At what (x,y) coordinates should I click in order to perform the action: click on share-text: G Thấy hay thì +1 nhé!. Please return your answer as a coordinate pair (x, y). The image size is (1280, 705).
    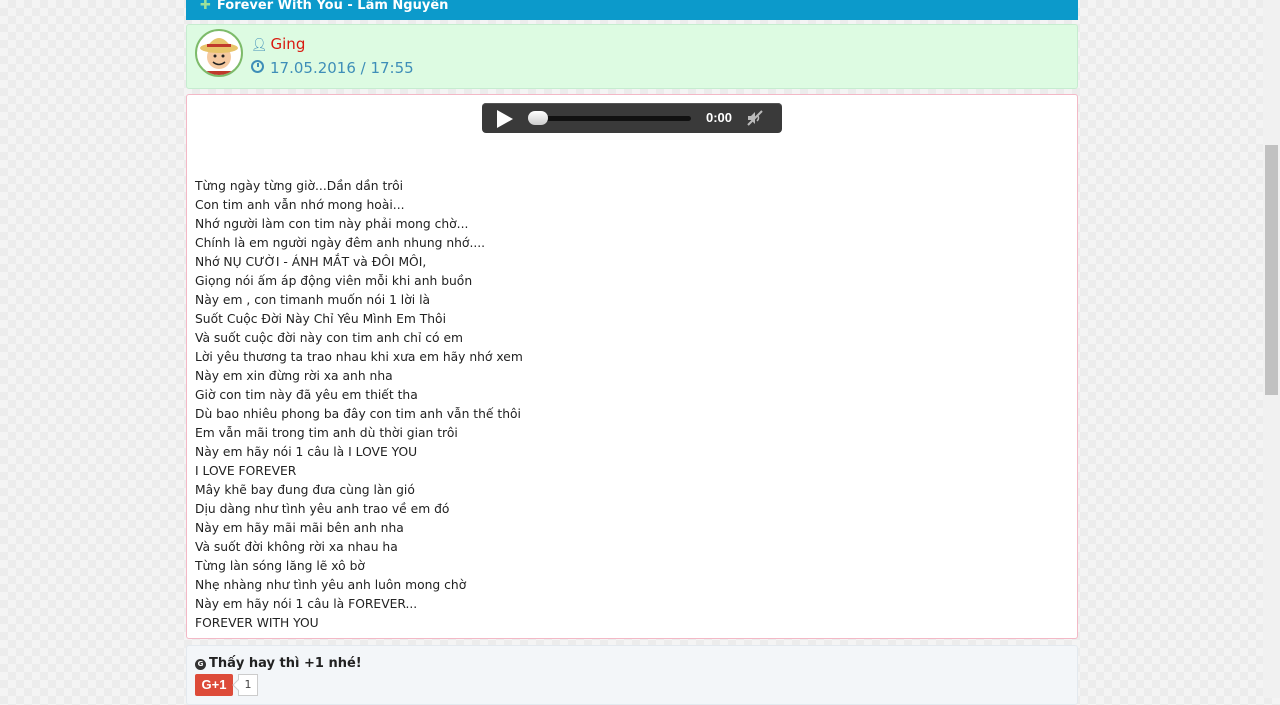
    Looking at the image, I should click on (278, 663).